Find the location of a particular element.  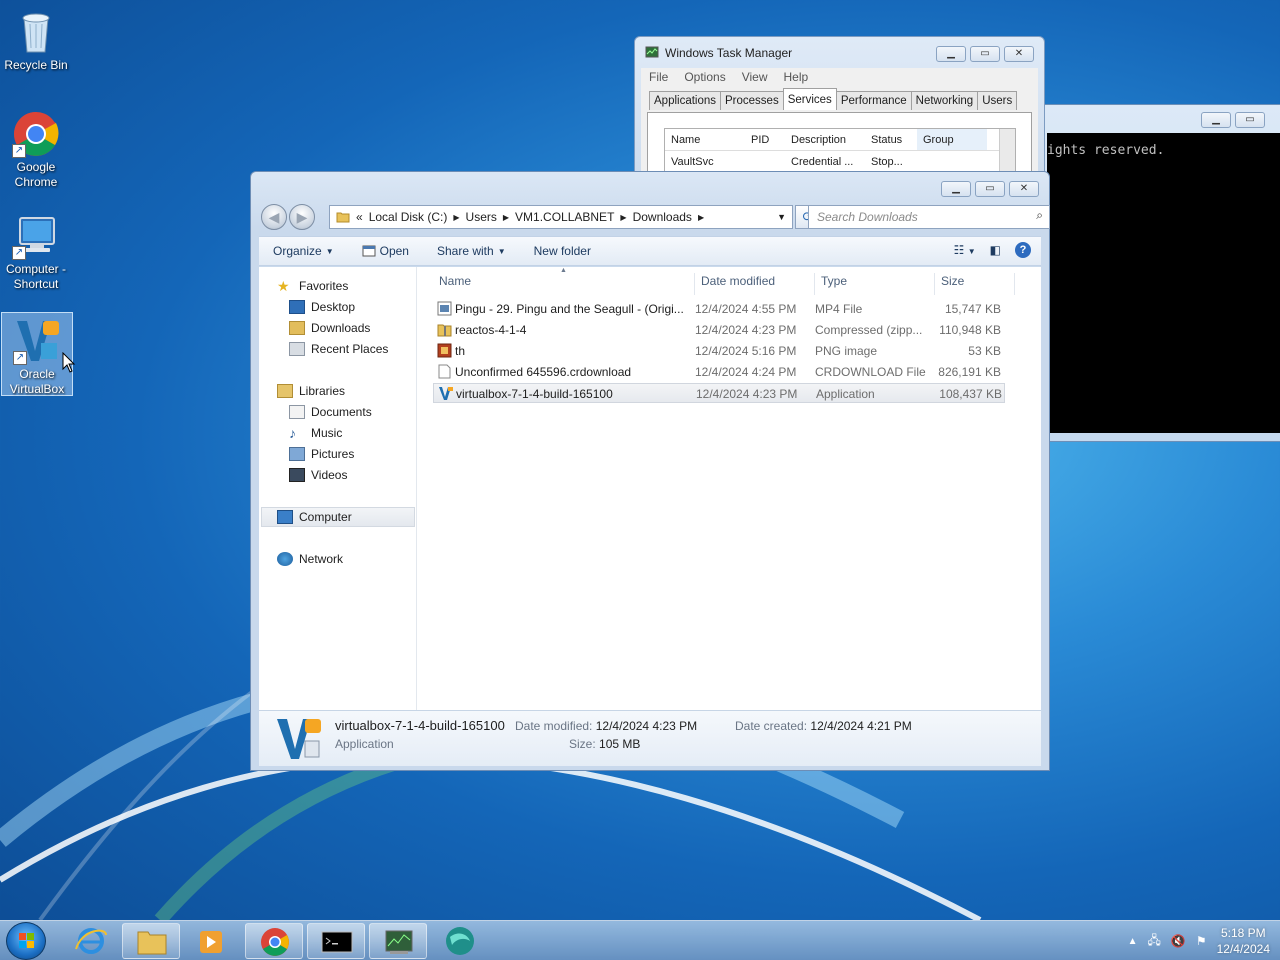

console-window: ▁ ▭ ights reserved. is located at coordinates (1155, 273).